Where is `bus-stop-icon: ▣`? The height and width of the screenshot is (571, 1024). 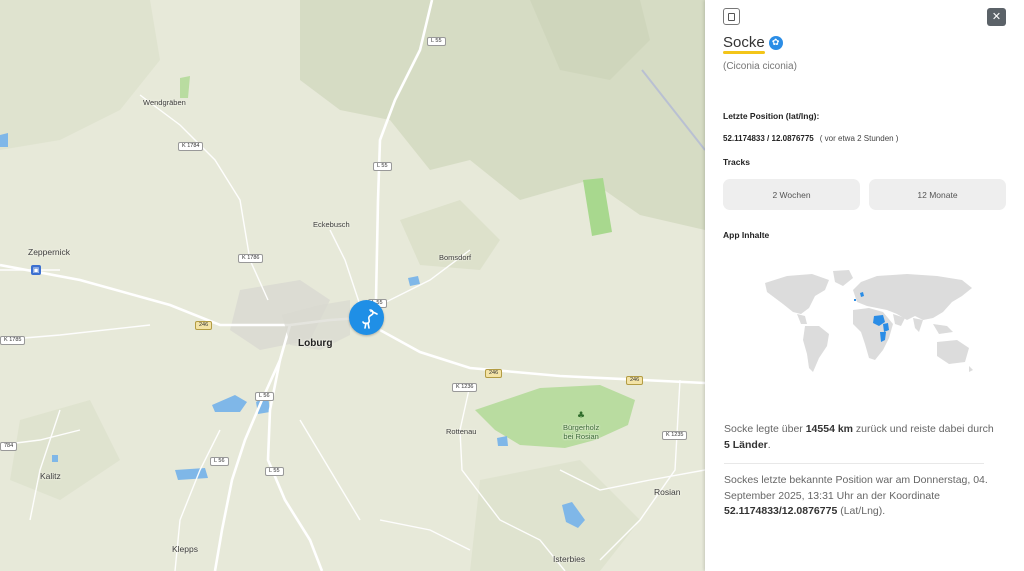 bus-stop-icon: ▣ is located at coordinates (36, 270).